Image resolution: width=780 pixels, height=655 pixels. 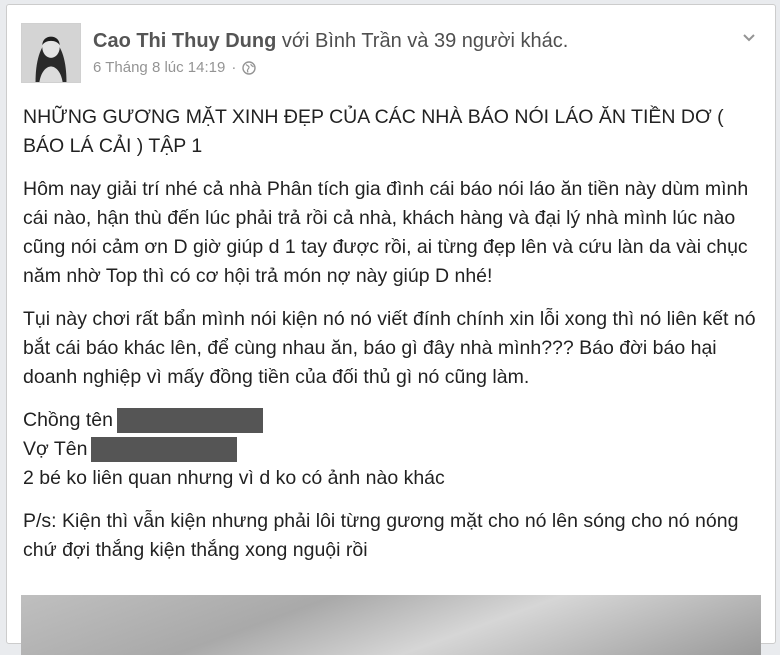 I want to click on author-name-link: Cao Thi Thuy Dung, so click(x=184, y=41).